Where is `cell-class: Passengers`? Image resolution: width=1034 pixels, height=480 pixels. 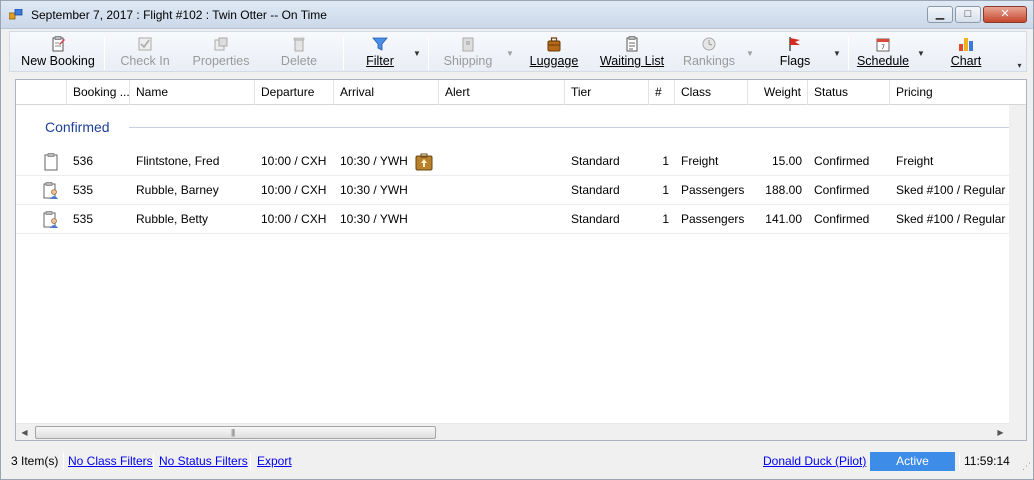 cell-class: Passengers is located at coordinates (713, 190).